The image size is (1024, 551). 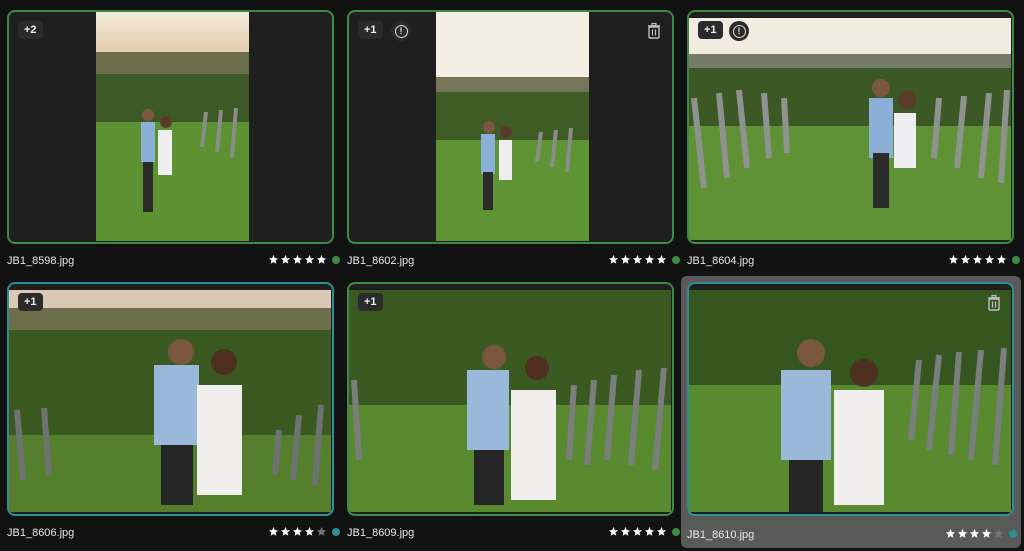 What do you see at coordinates (41, 261) in the screenshot?
I see `filename-label: JB1_8598.jpg` at bounding box center [41, 261].